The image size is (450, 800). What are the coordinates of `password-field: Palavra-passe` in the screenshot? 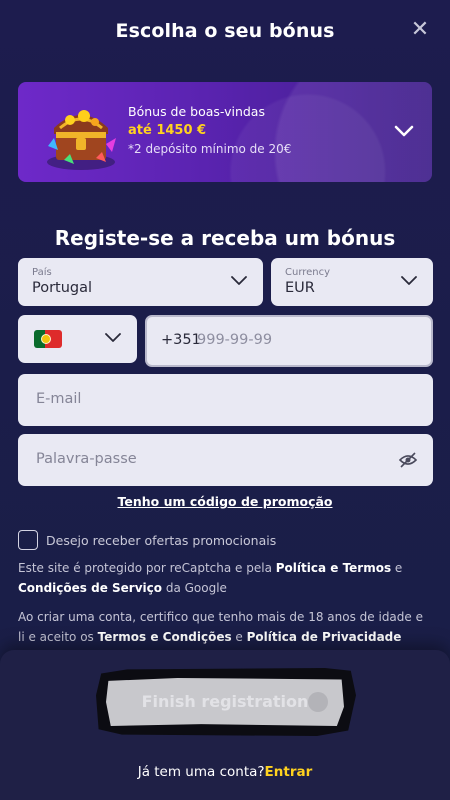 It's located at (225, 460).